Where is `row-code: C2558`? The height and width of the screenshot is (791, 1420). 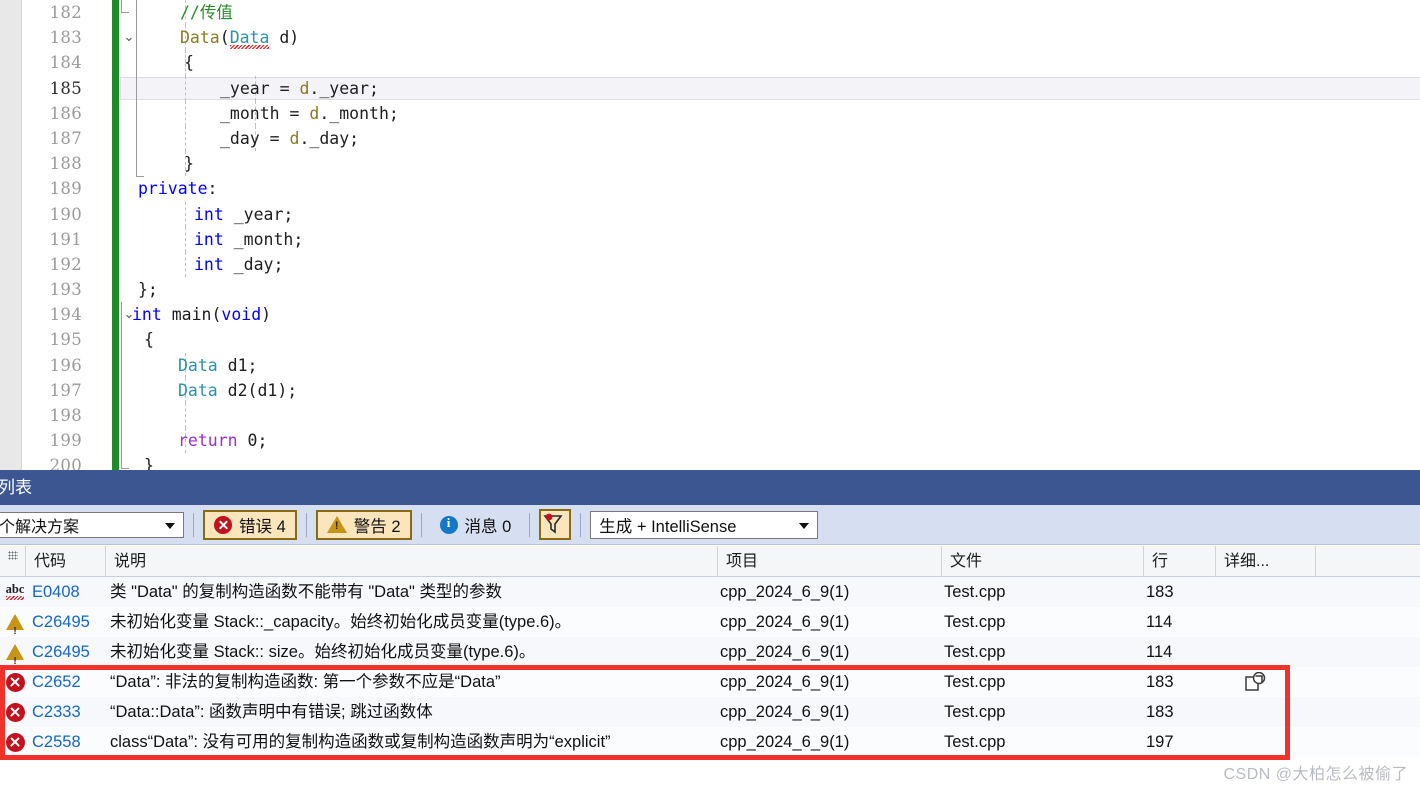 row-code: C2558 is located at coordinates (69, 742).